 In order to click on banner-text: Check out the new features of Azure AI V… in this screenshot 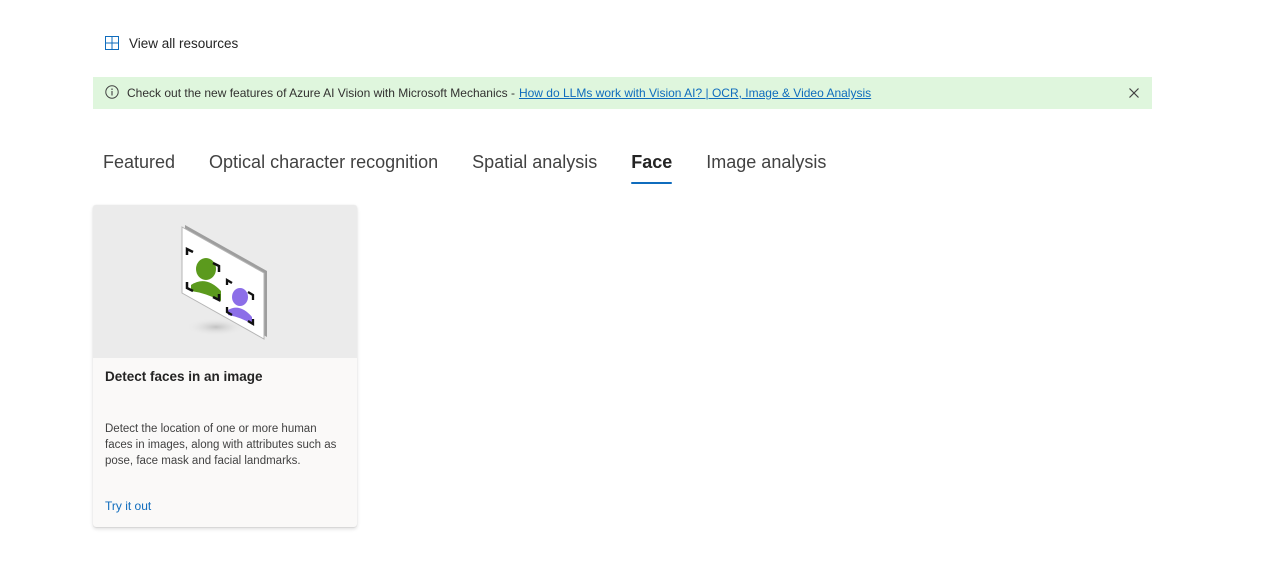, I will do `click(321, 93)`.